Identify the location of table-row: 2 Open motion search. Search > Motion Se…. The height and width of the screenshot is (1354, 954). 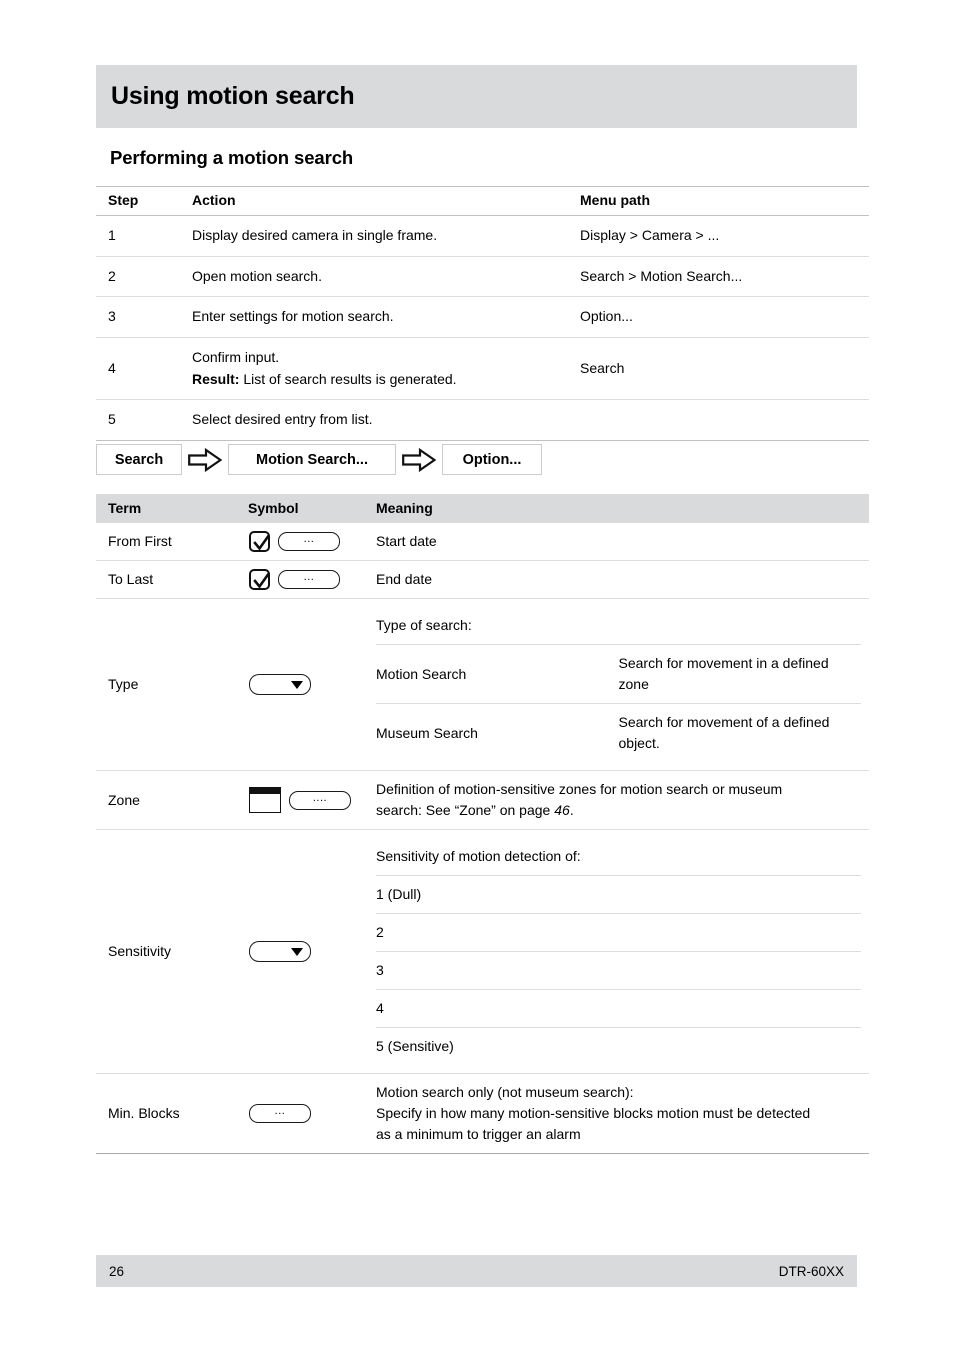
(482, 277).